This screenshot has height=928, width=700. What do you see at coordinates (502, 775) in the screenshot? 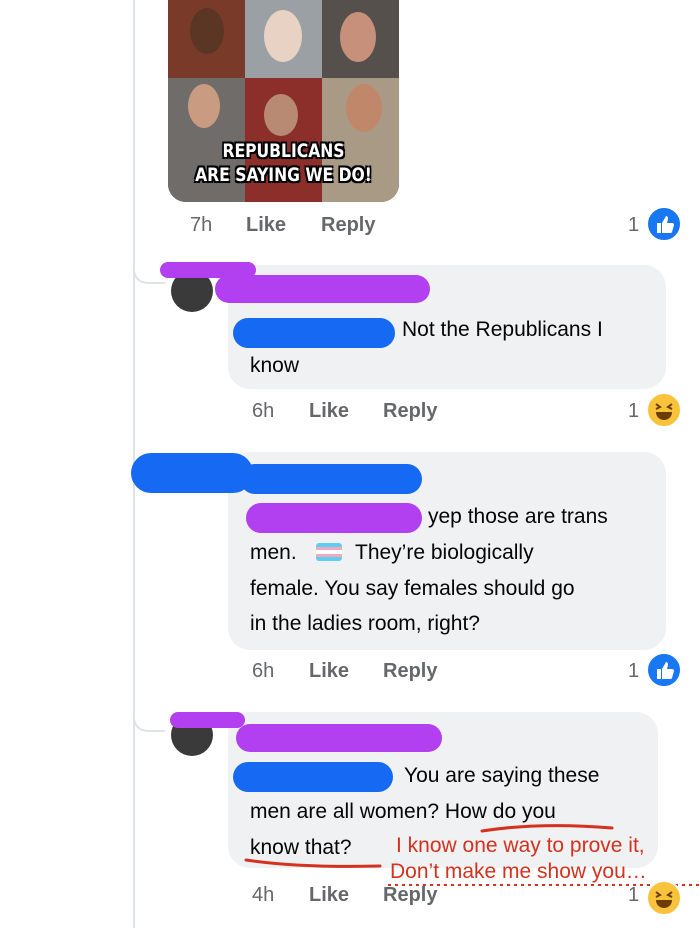
I see `comment-text: You are saying these` at bounding box center [502, 775].